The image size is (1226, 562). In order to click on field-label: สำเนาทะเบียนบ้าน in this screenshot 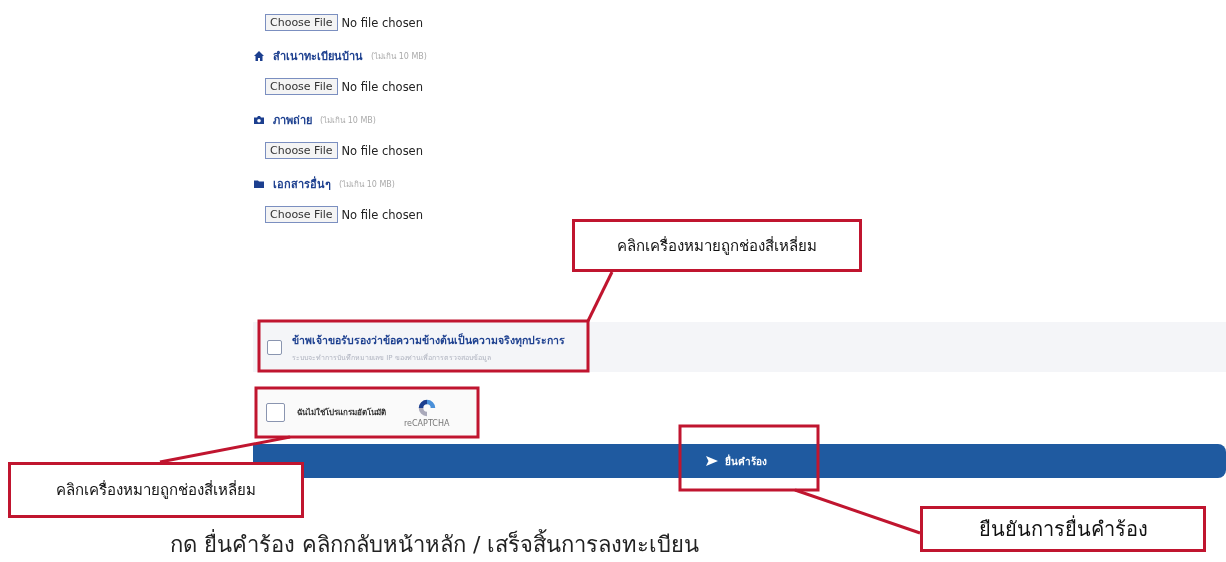, I will do `click(318, 57)`.